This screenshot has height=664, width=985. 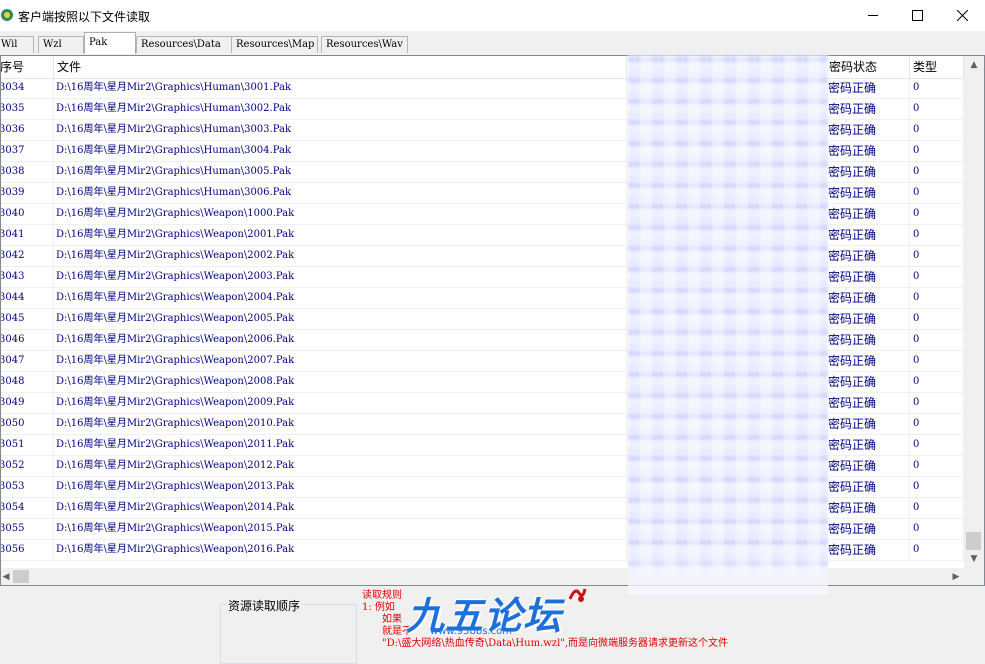 What do you see at coordinates (340, 487) in the screenshot?
I see `row-file-path-cell: D:\16周年\星月Mir2\Graphics\Weapon\2013.Pak` at bounding box center [340, 487].